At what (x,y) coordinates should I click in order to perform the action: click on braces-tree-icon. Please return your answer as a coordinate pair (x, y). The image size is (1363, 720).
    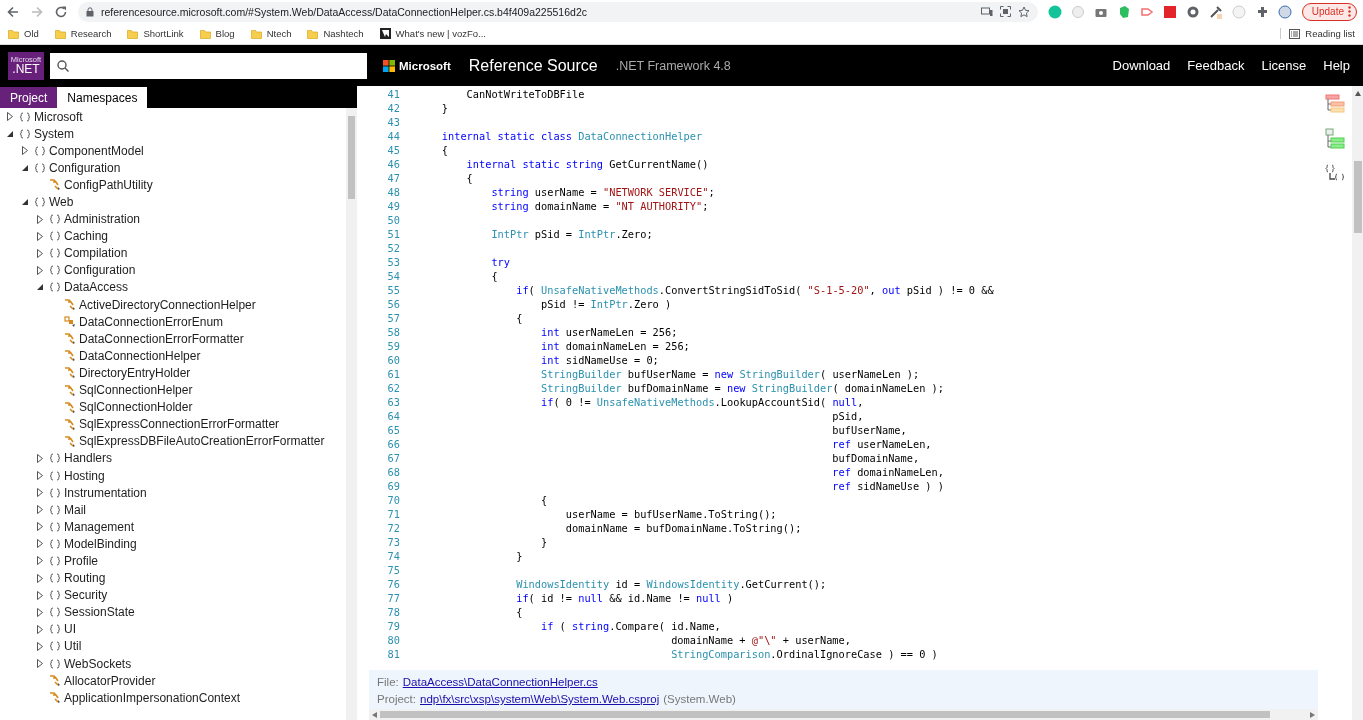
    Looking at the image, I should click on (1335, 173).